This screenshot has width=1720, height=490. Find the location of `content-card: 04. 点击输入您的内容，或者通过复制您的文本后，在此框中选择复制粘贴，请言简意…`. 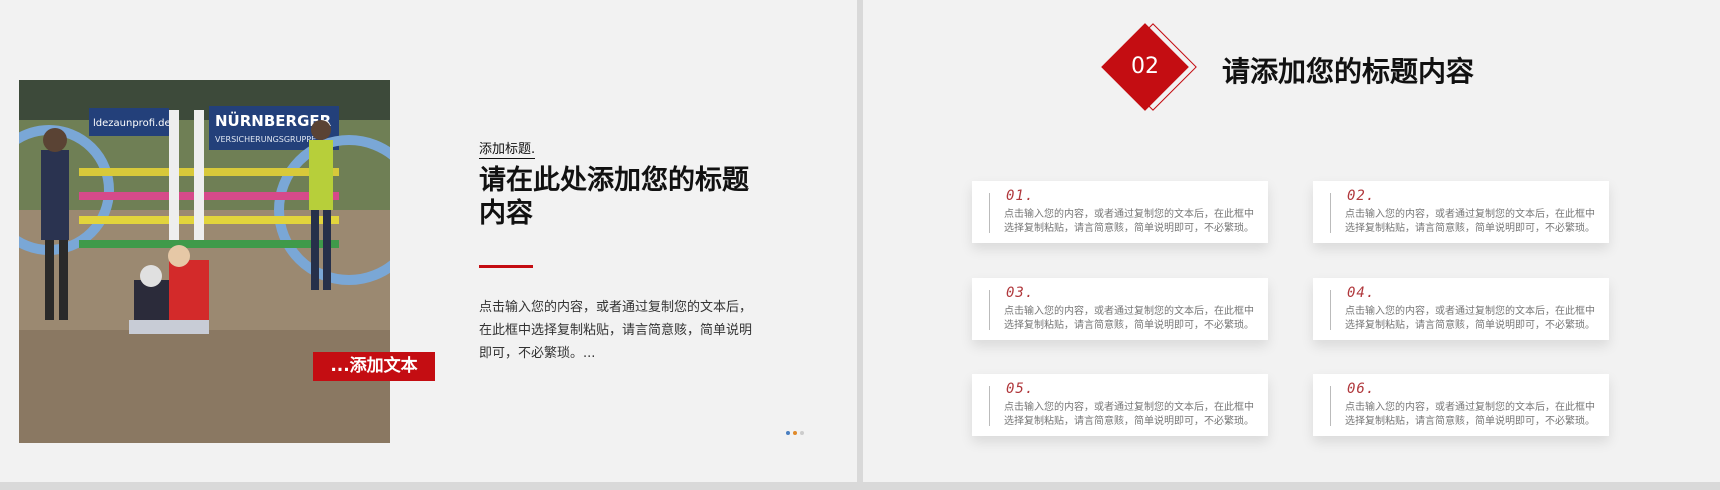

content-card: 04. 点击输入您的内容，或者通过复制您的文本后，在此框中选择复制粘贴，请言简意… is located at coordinates (1461, 309).